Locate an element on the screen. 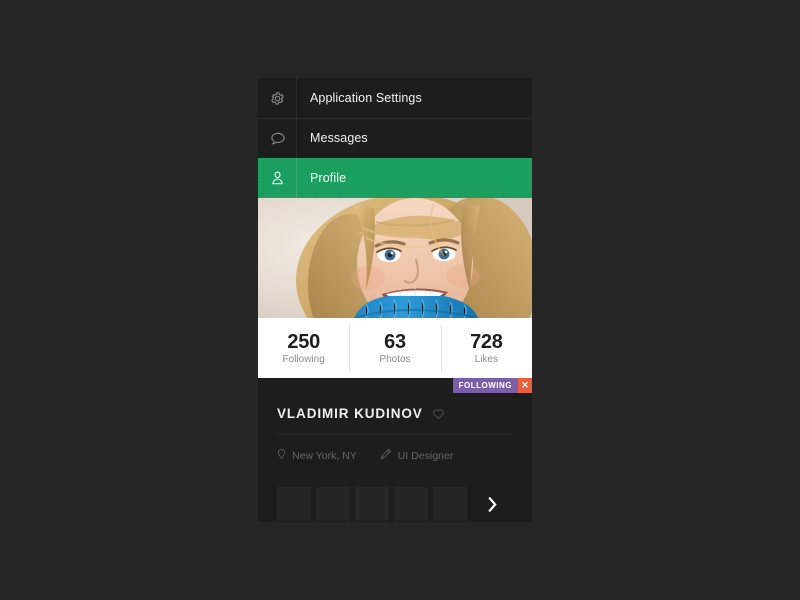 The image size is (800, 600). stat-label: Likes is located at coordinates (486, 359).